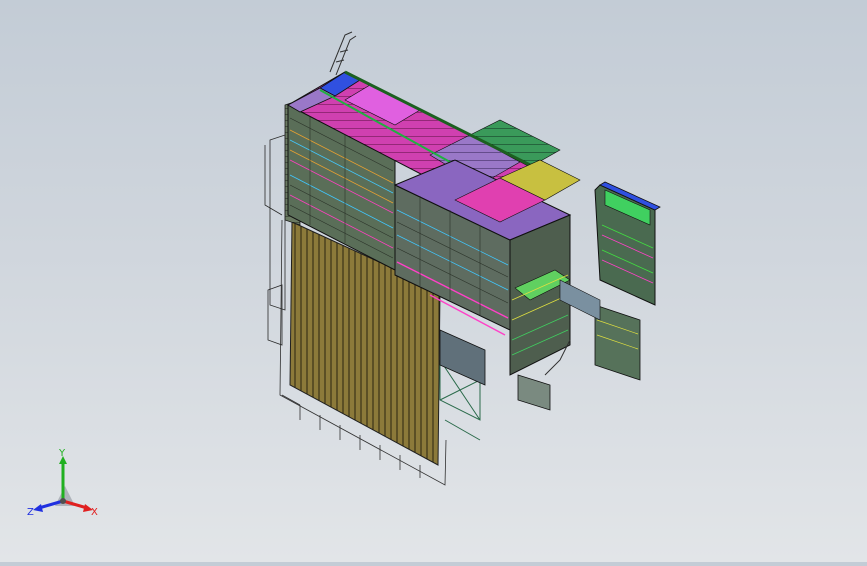 The width and height of the screenshot is (867, 566). Describe the element at coordinates (94, 512) in the screenshot. I see `x-axis-label: X` at that location.